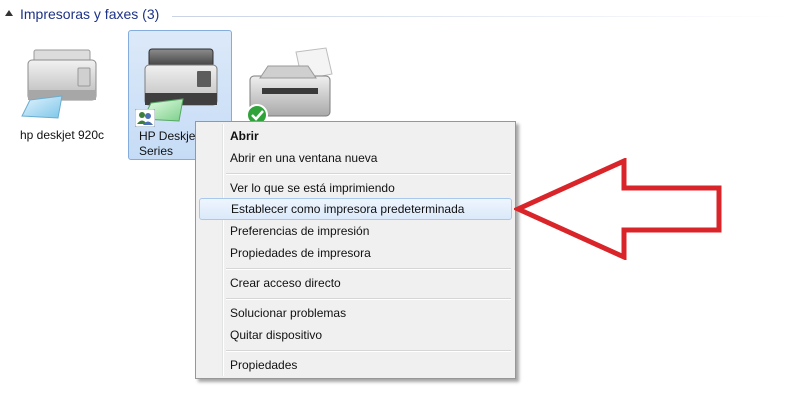  Describe the element at coordinates (355, 158) in the screenshot. I see `menu-item-open-new-window: Abrir en una ventana nueva` at that location.